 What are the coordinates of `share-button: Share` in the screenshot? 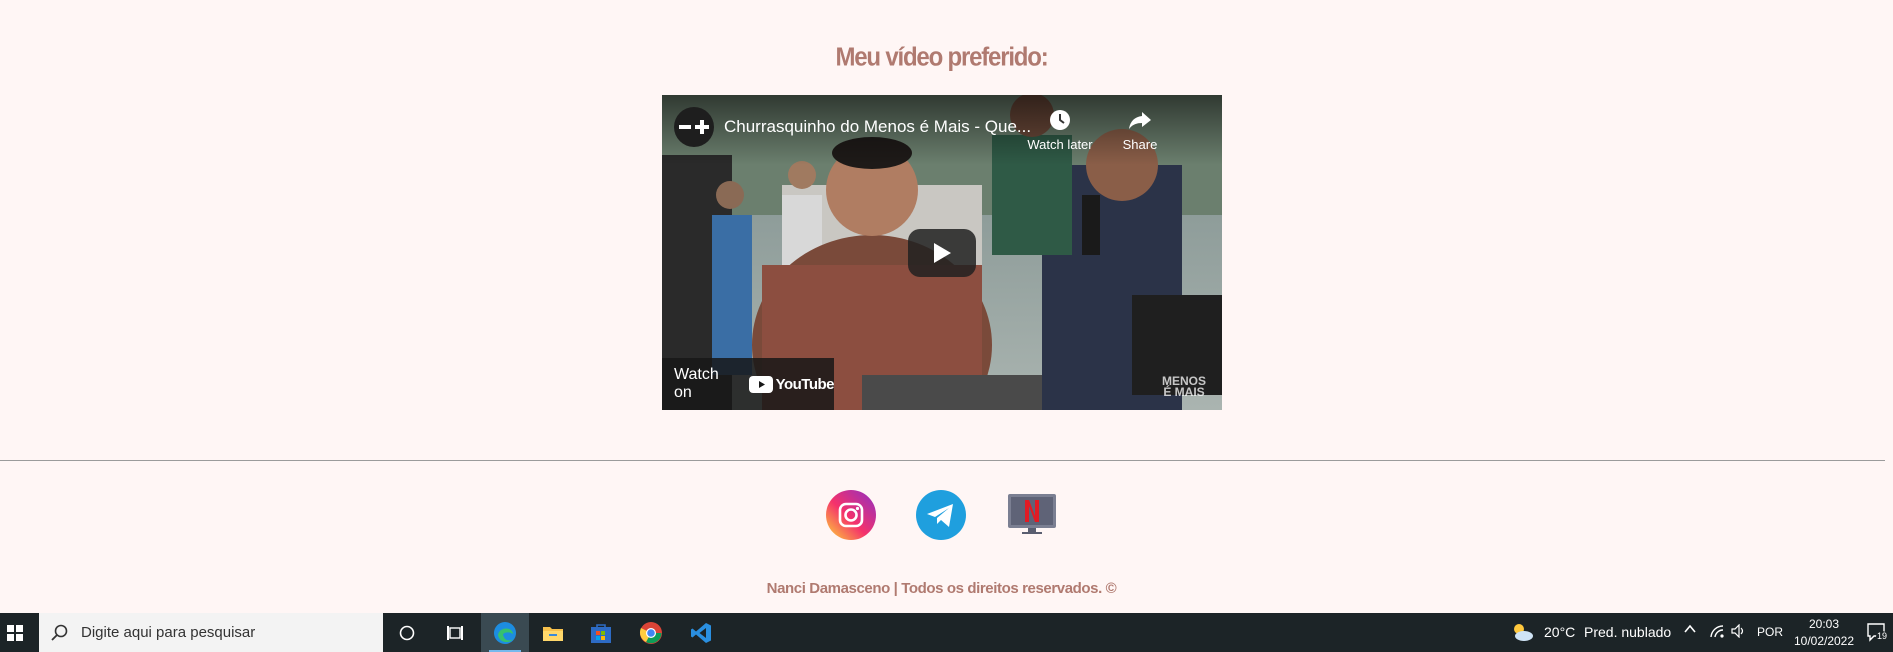 It's located at (1140, 129).